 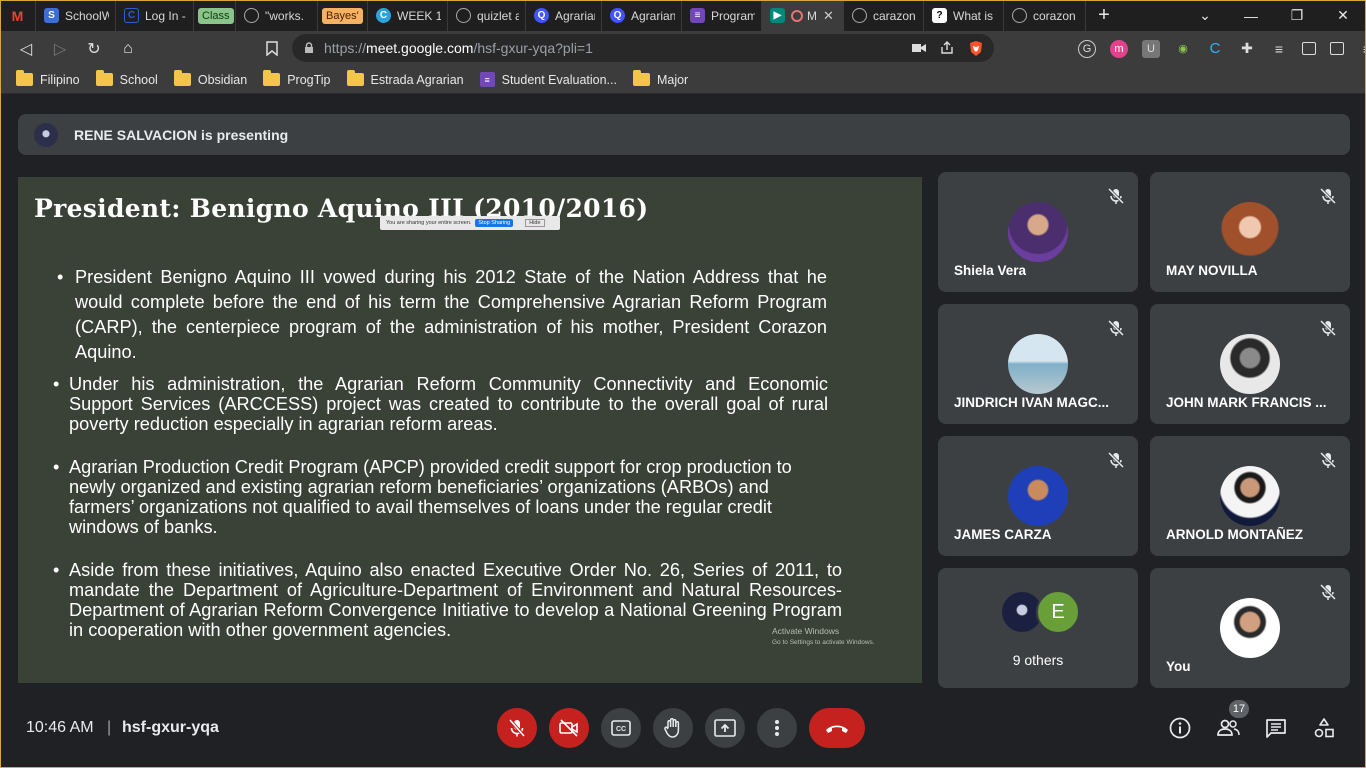 What do you see at coordinates (383, 15) in the screenshot?
I see `canva-icon: C` at bounding box center [383, 15].